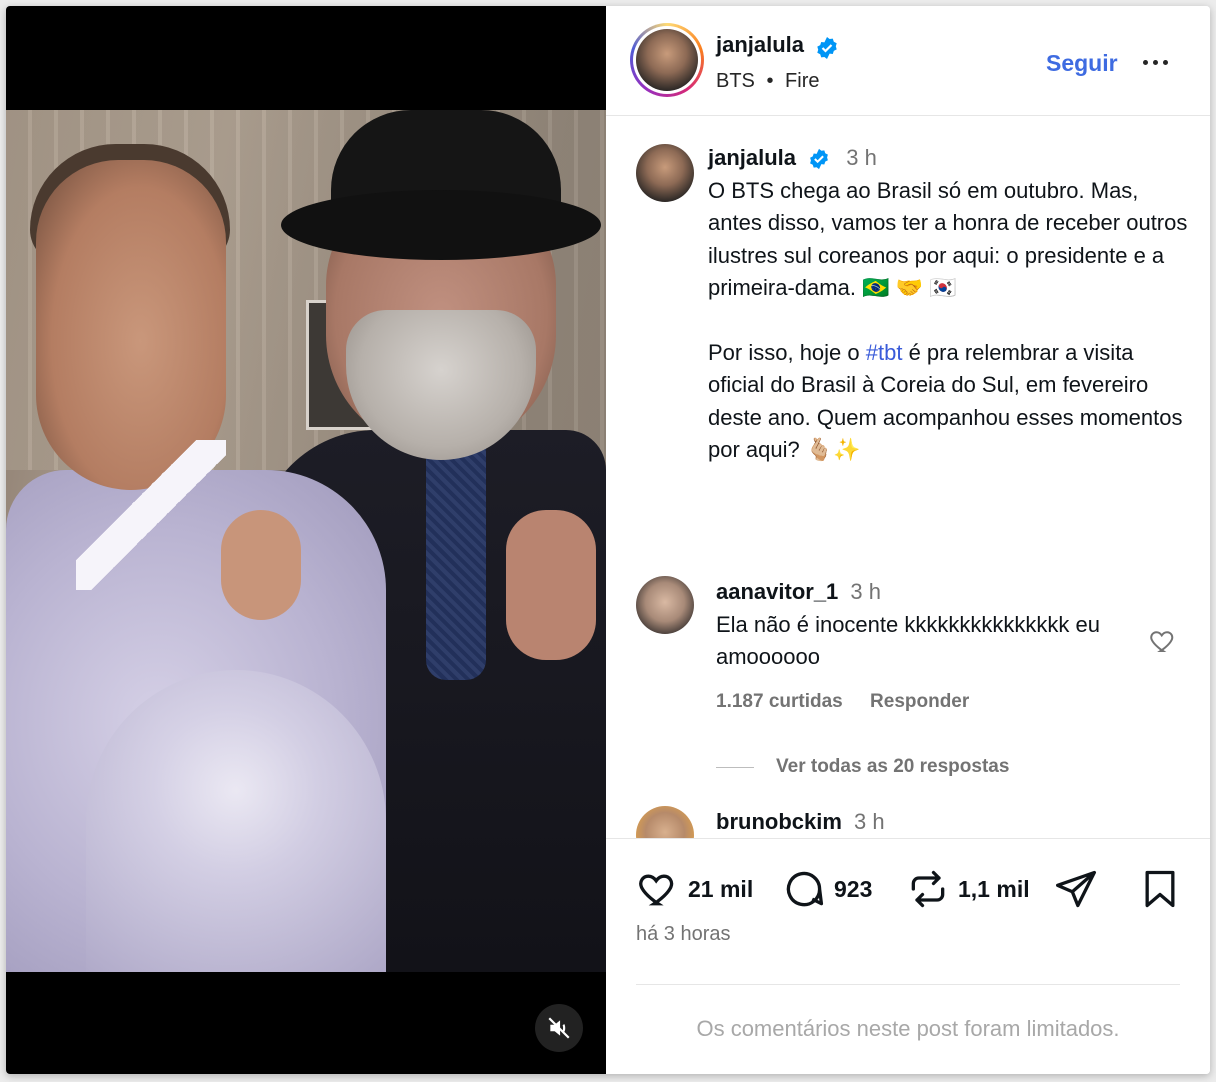 Image resolution: width=1216 pixels, height=1082 pixels. I want to click on send-icon, so click(1076, 889).